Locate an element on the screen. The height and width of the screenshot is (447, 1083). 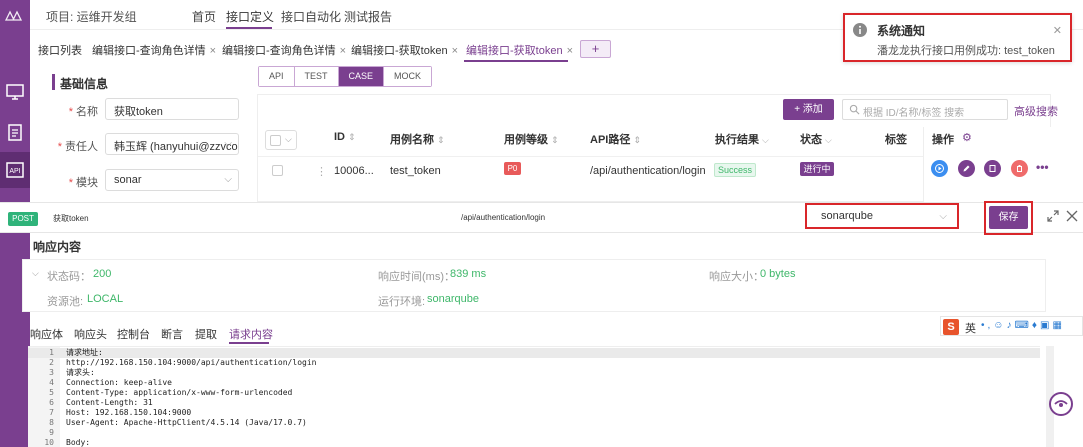
header-ops: 操作 is located at coordinates (943, 140).